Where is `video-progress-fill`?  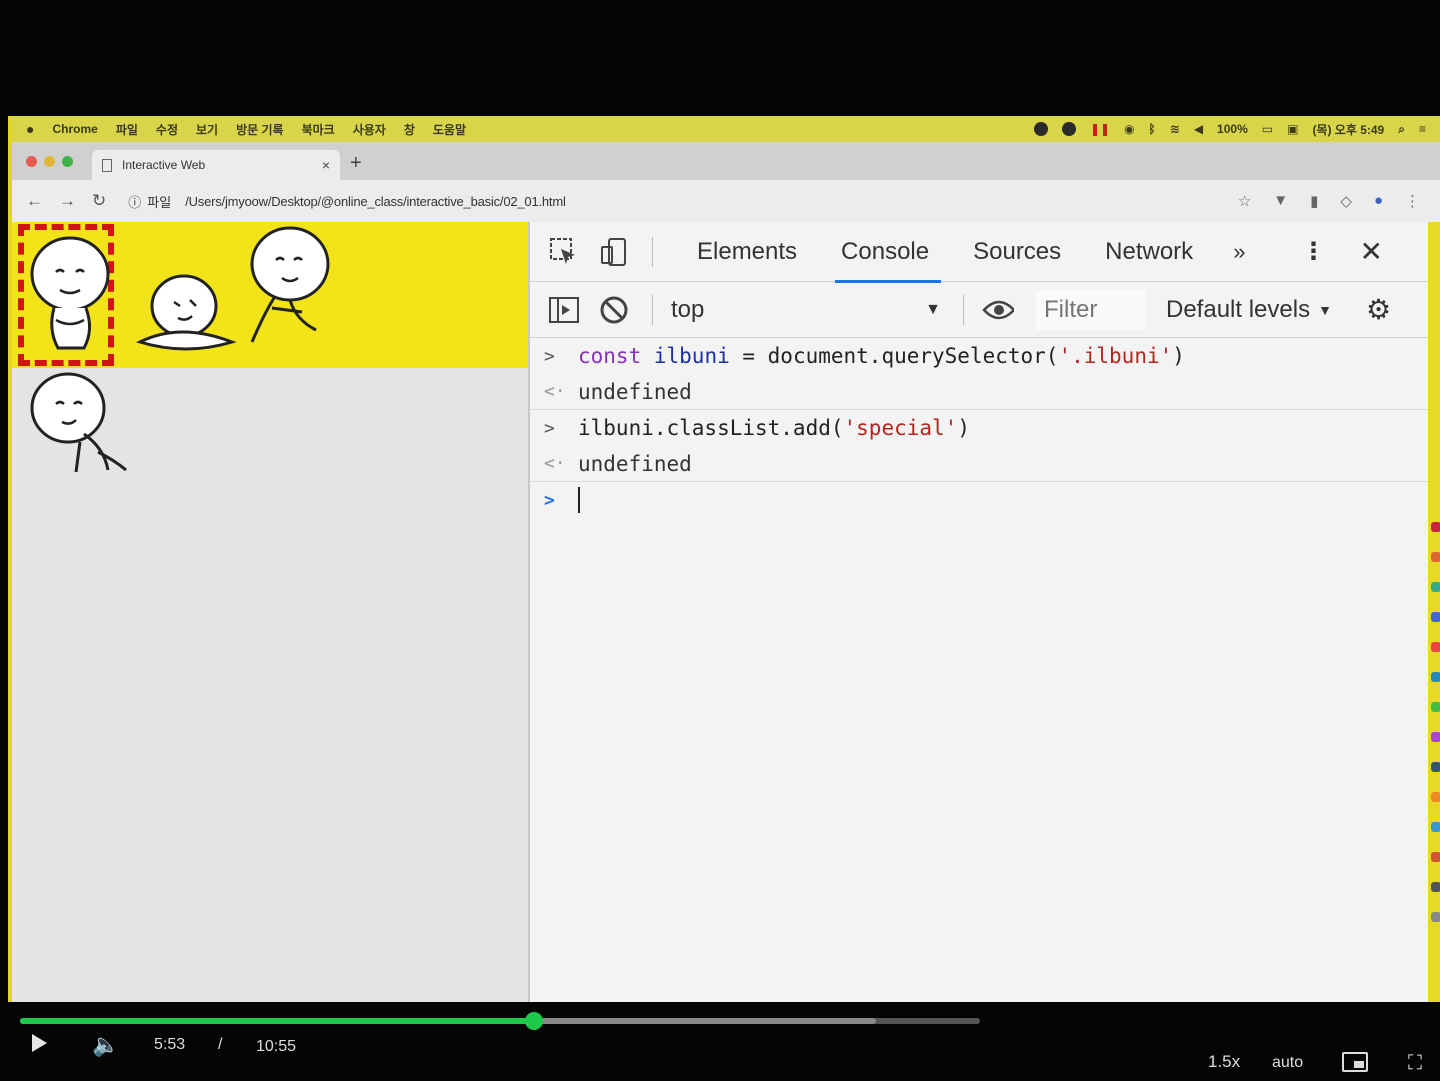 video-progress-fill is located at coordinates (277, 1021).